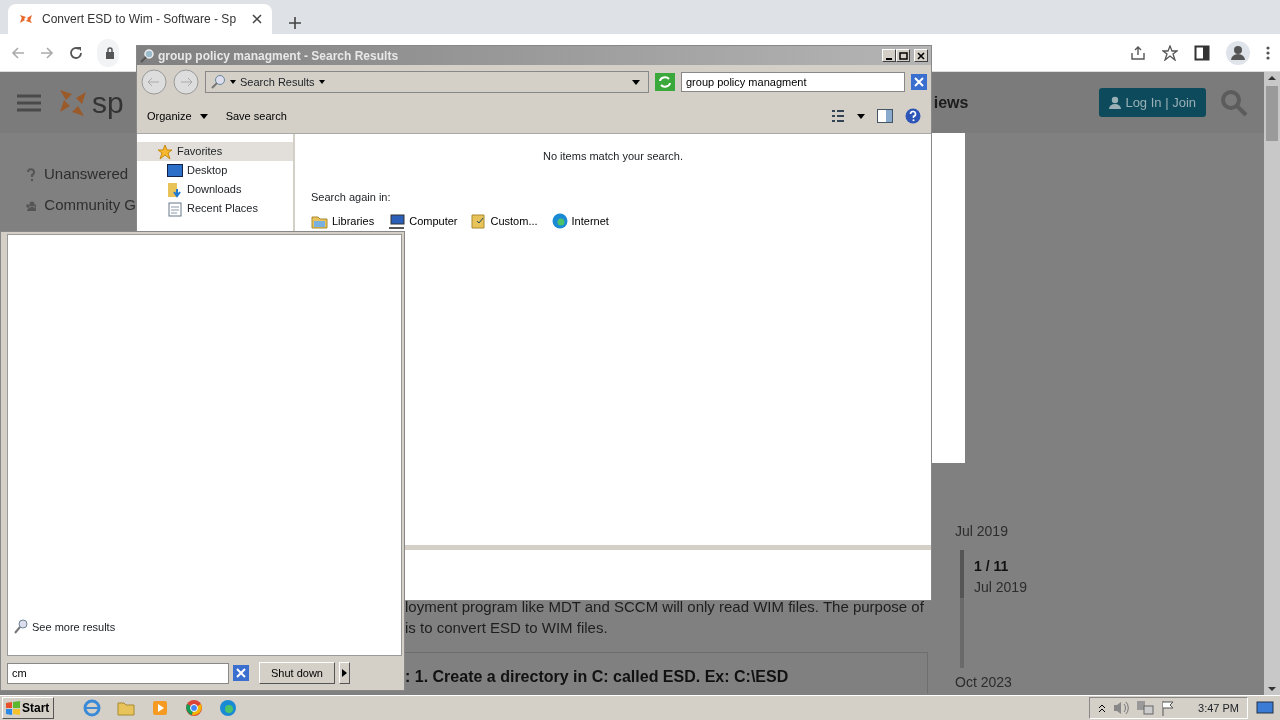 Image resolution: width=1280 pixels, height=720 pixels. What do you see at coordinates (257, 19) in the screenshot?
I see `close-tab-icon` at bounding box center [257, 19].